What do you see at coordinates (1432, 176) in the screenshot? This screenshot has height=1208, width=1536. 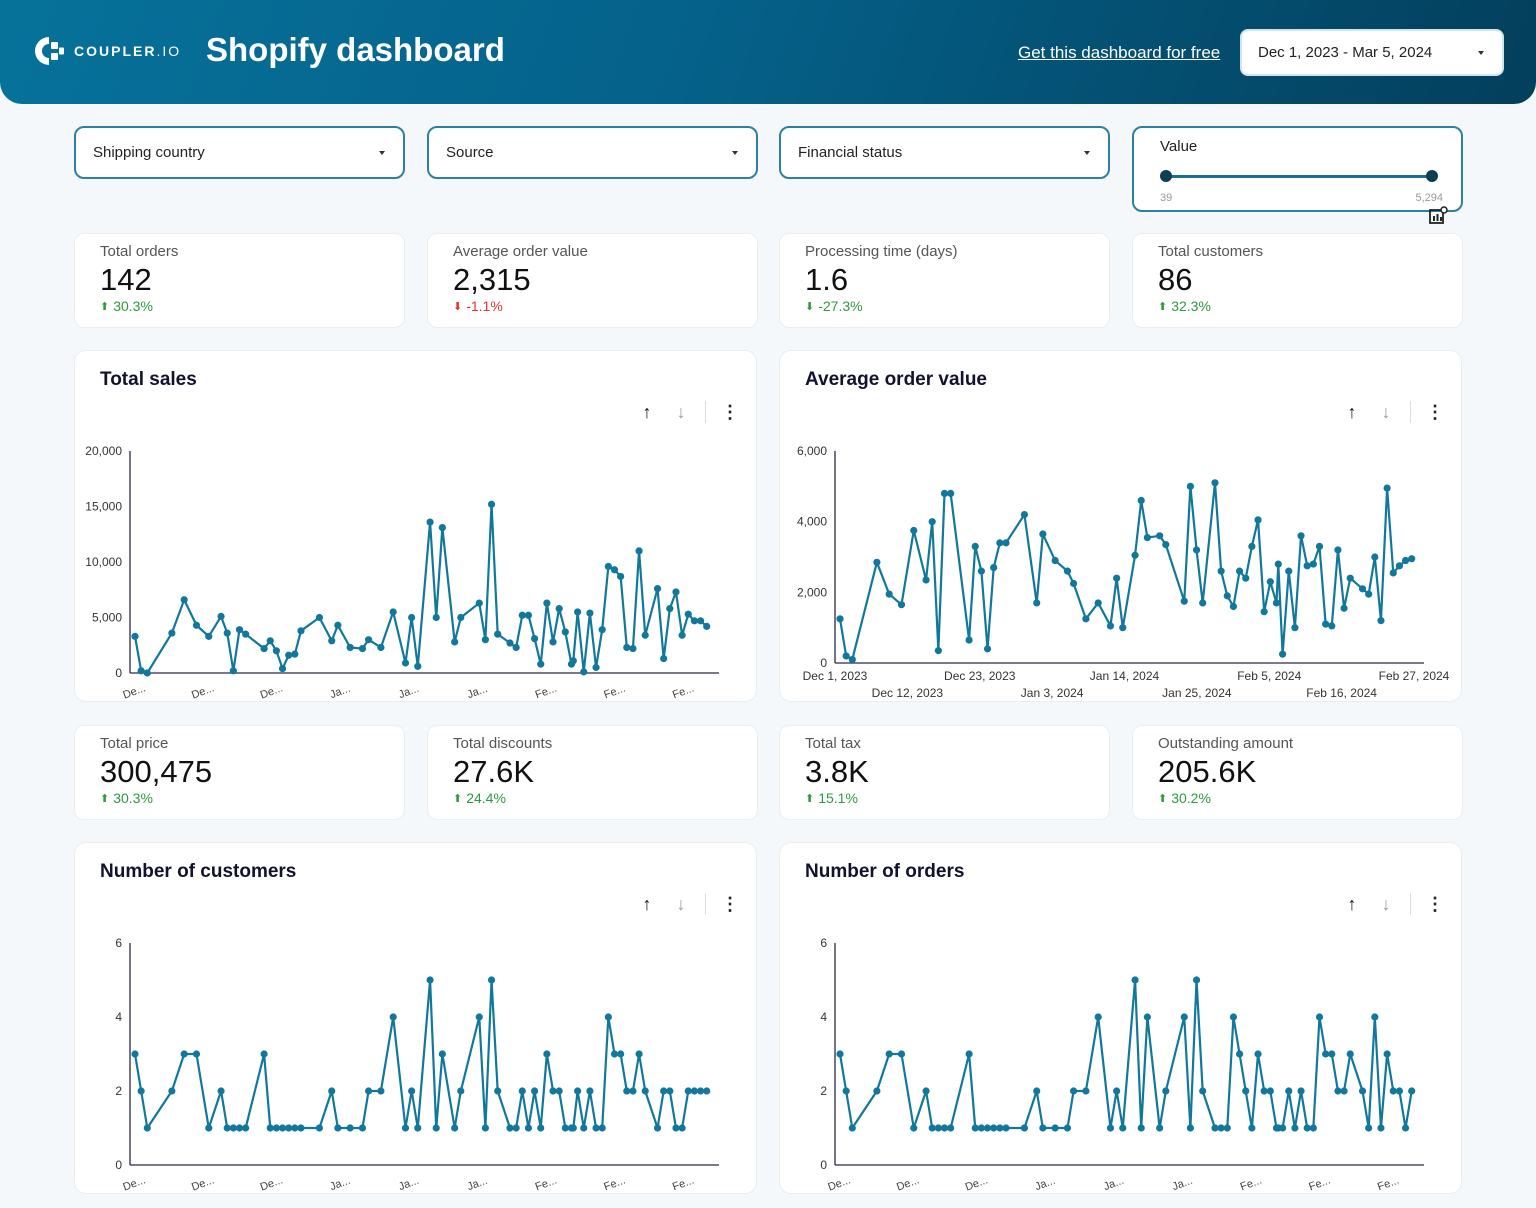 I see `slider-max-handle` at bounding box center [1432, 176].